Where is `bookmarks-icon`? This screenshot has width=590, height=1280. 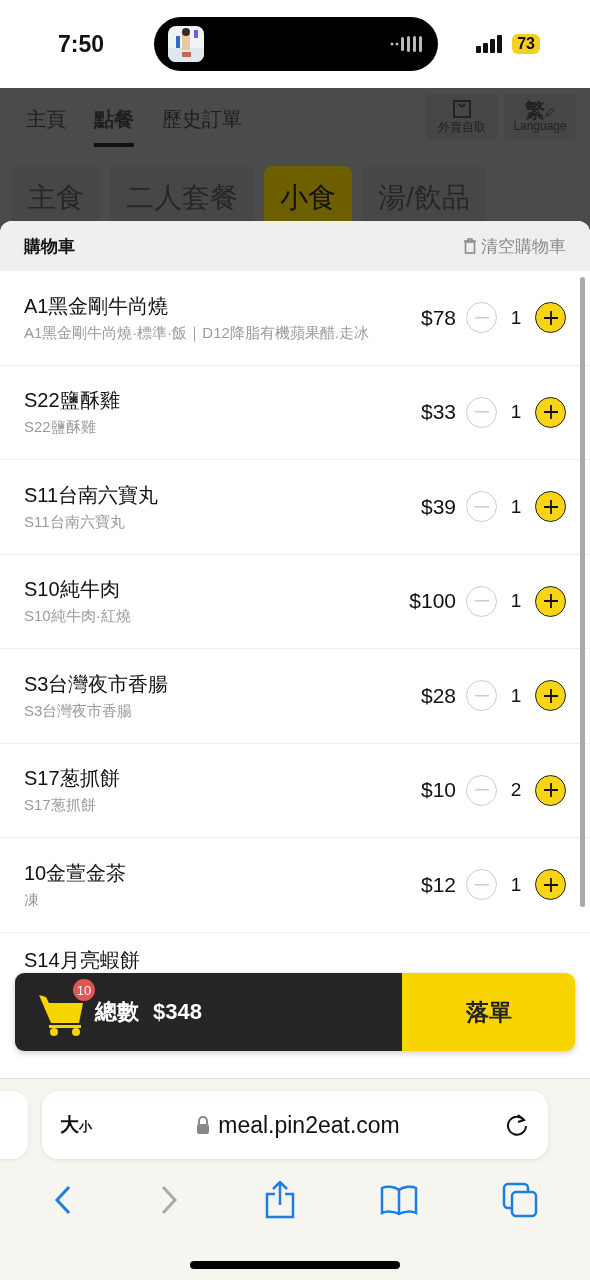 bookmarks-icon is located at coordinates (399, 1200).